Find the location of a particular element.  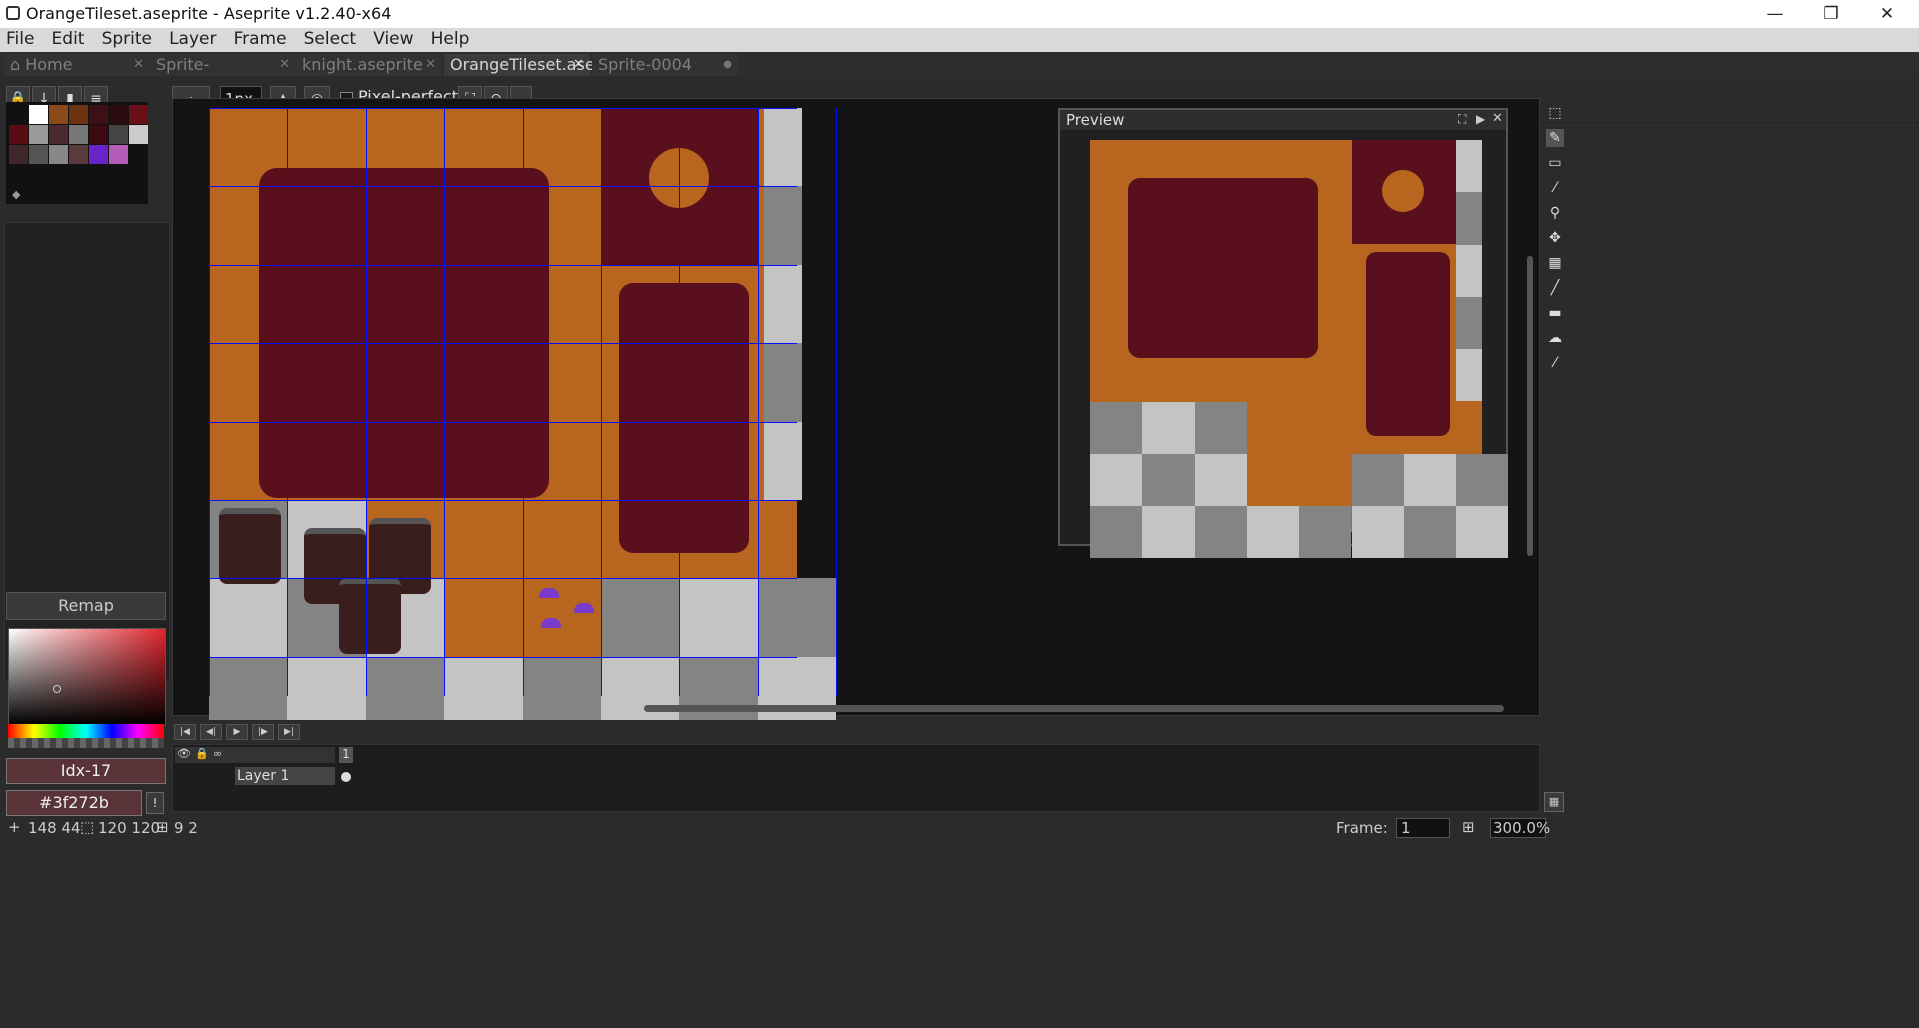

rectangle-tool-icon: ▬ is located at coordinates (1555, 313).